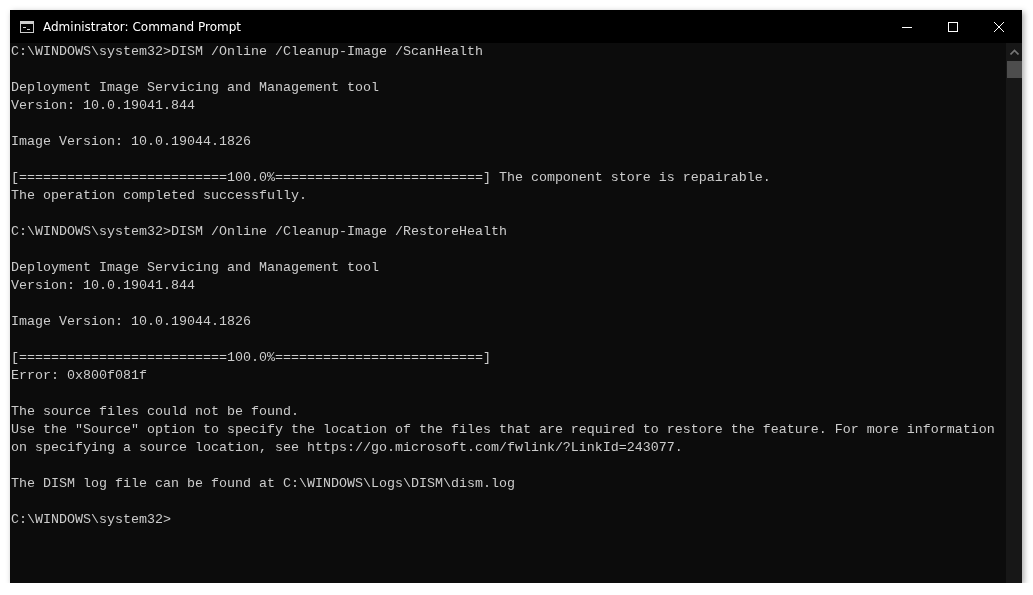 The width and height of the screenshot is (1033, 595). Describe the element at coordinates (953, 26) in the screenshot. I see `maximize-icon` at that location.